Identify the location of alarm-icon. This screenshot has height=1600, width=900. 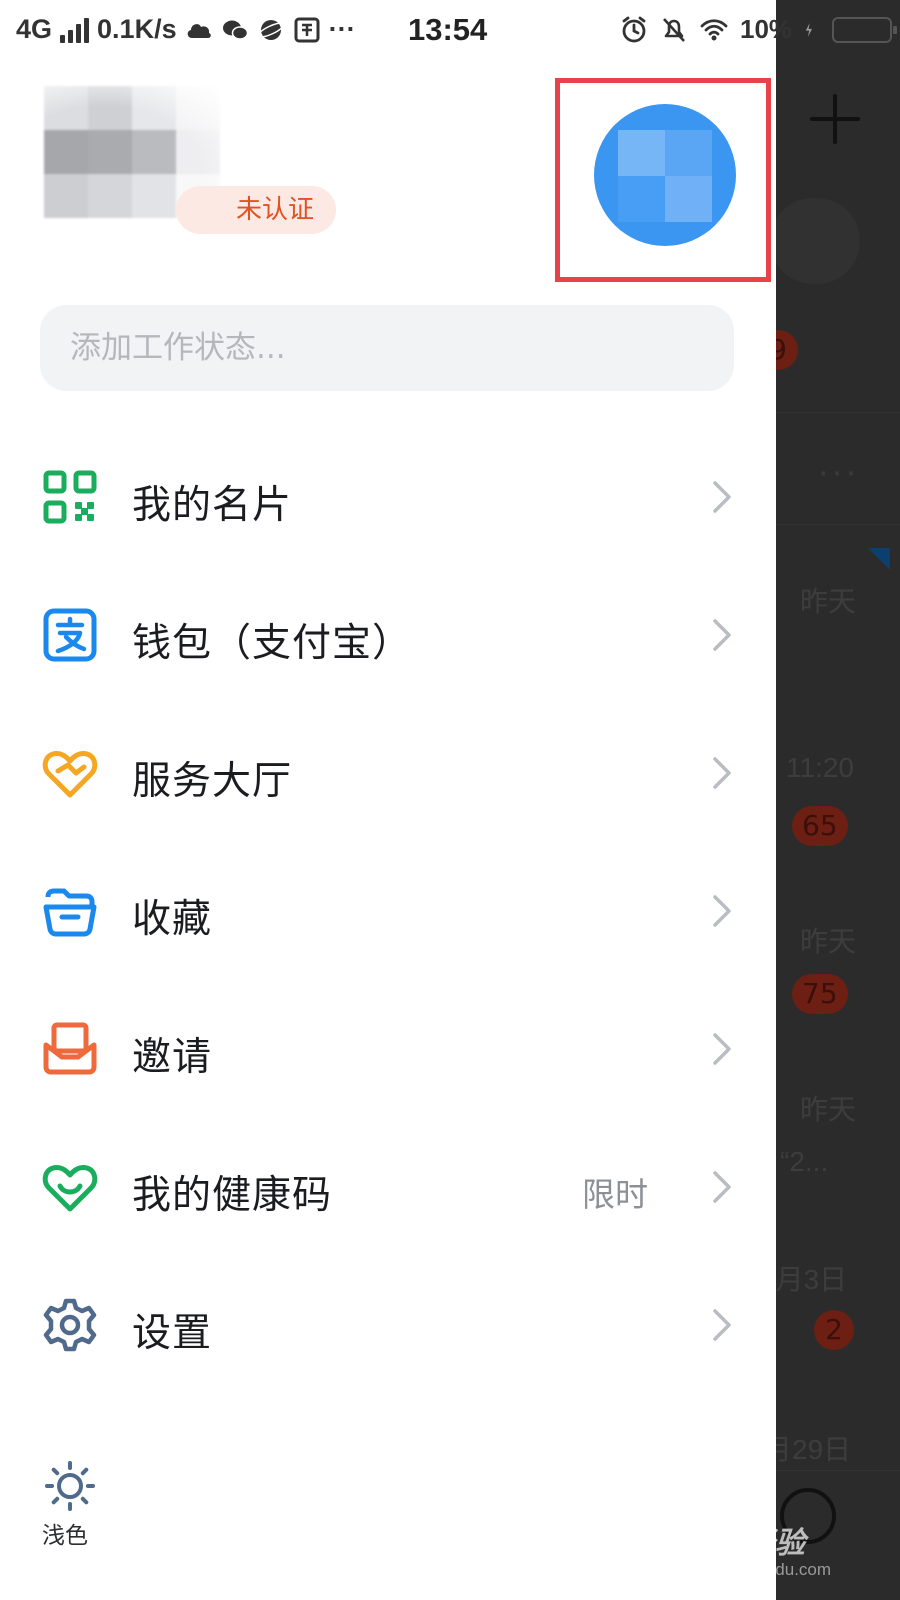
(634, 29).